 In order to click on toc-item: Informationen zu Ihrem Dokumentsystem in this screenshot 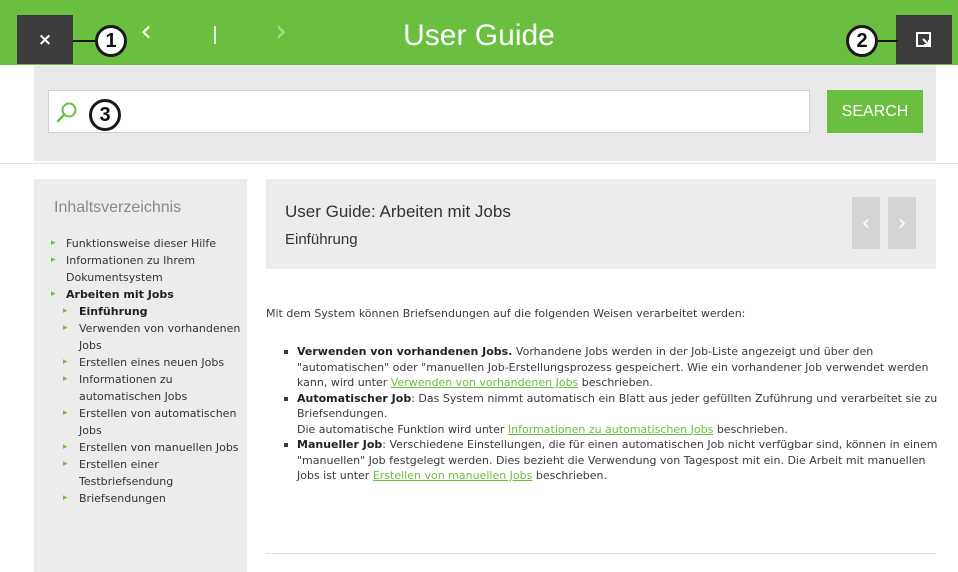, I will do `click(146, 269)`.